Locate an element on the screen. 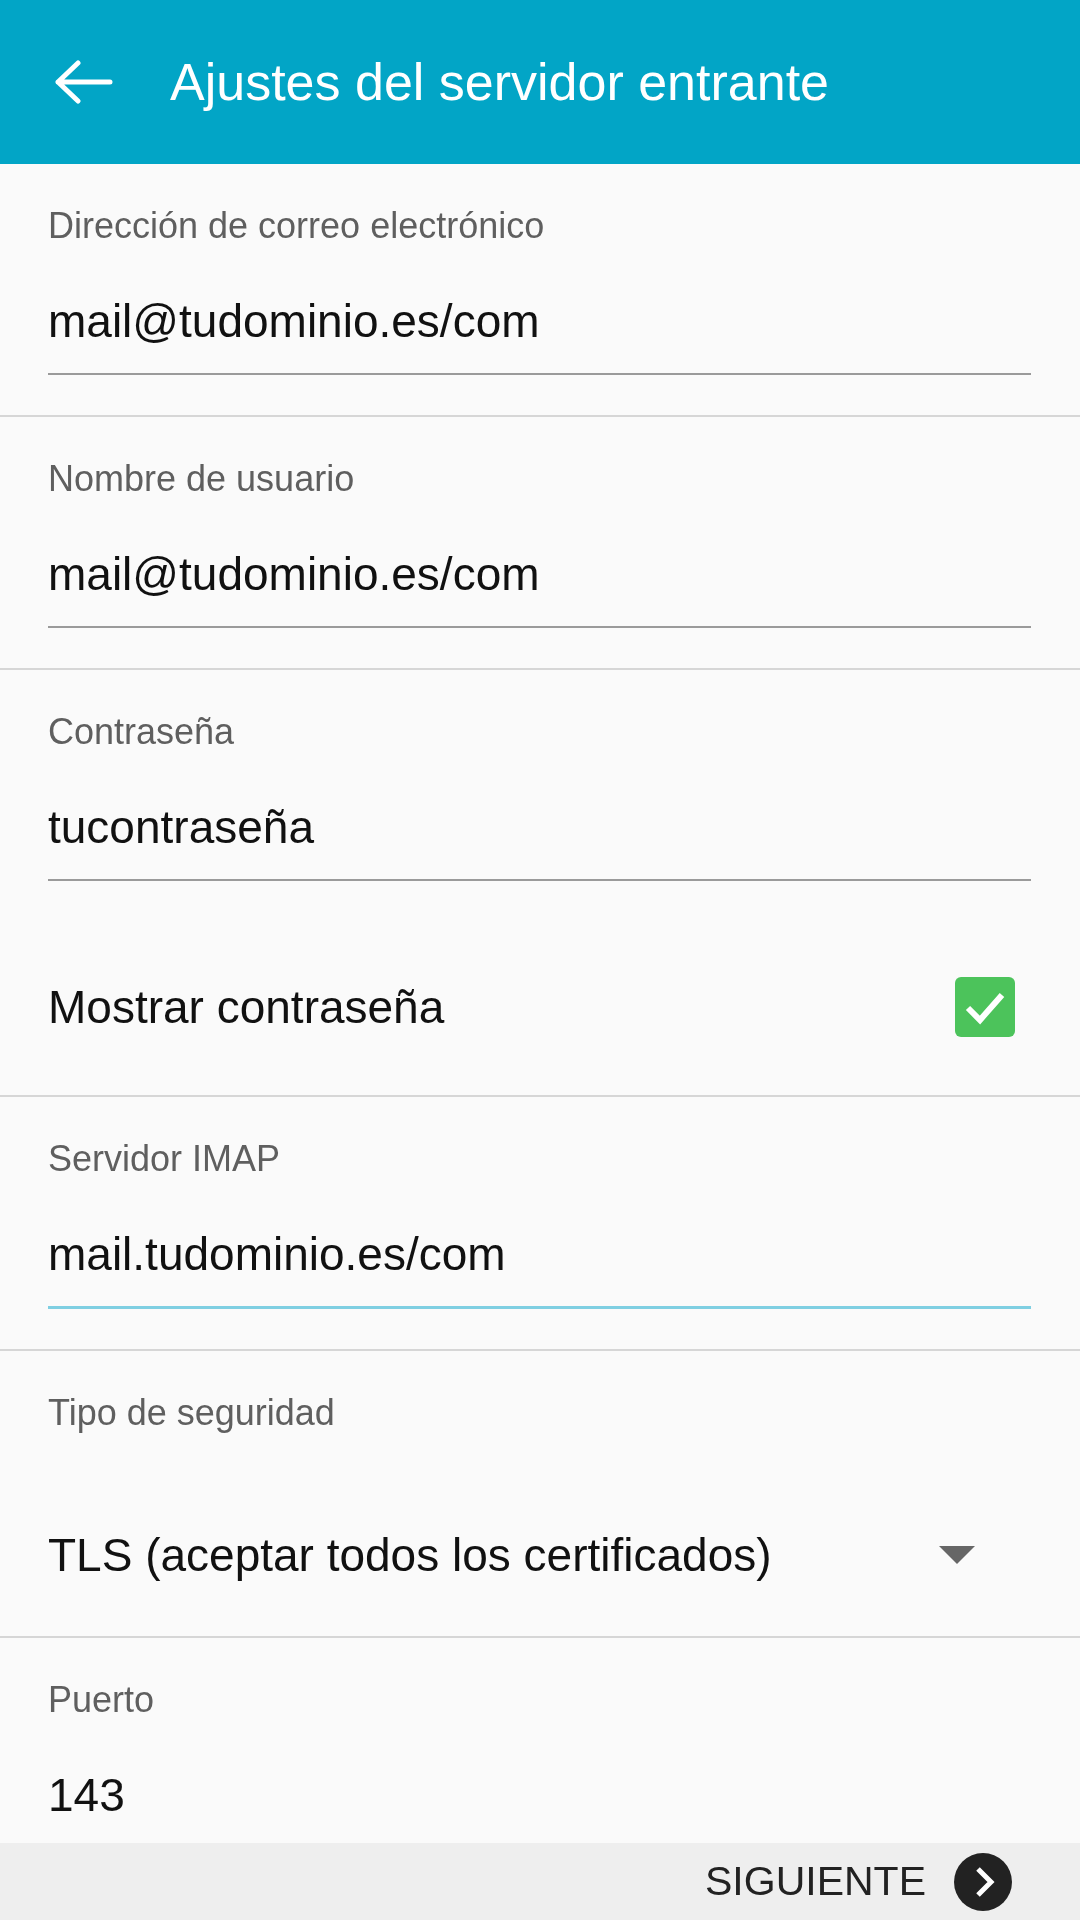  field-label: Tipo de seguridad is located at coordinates (192, 1413).